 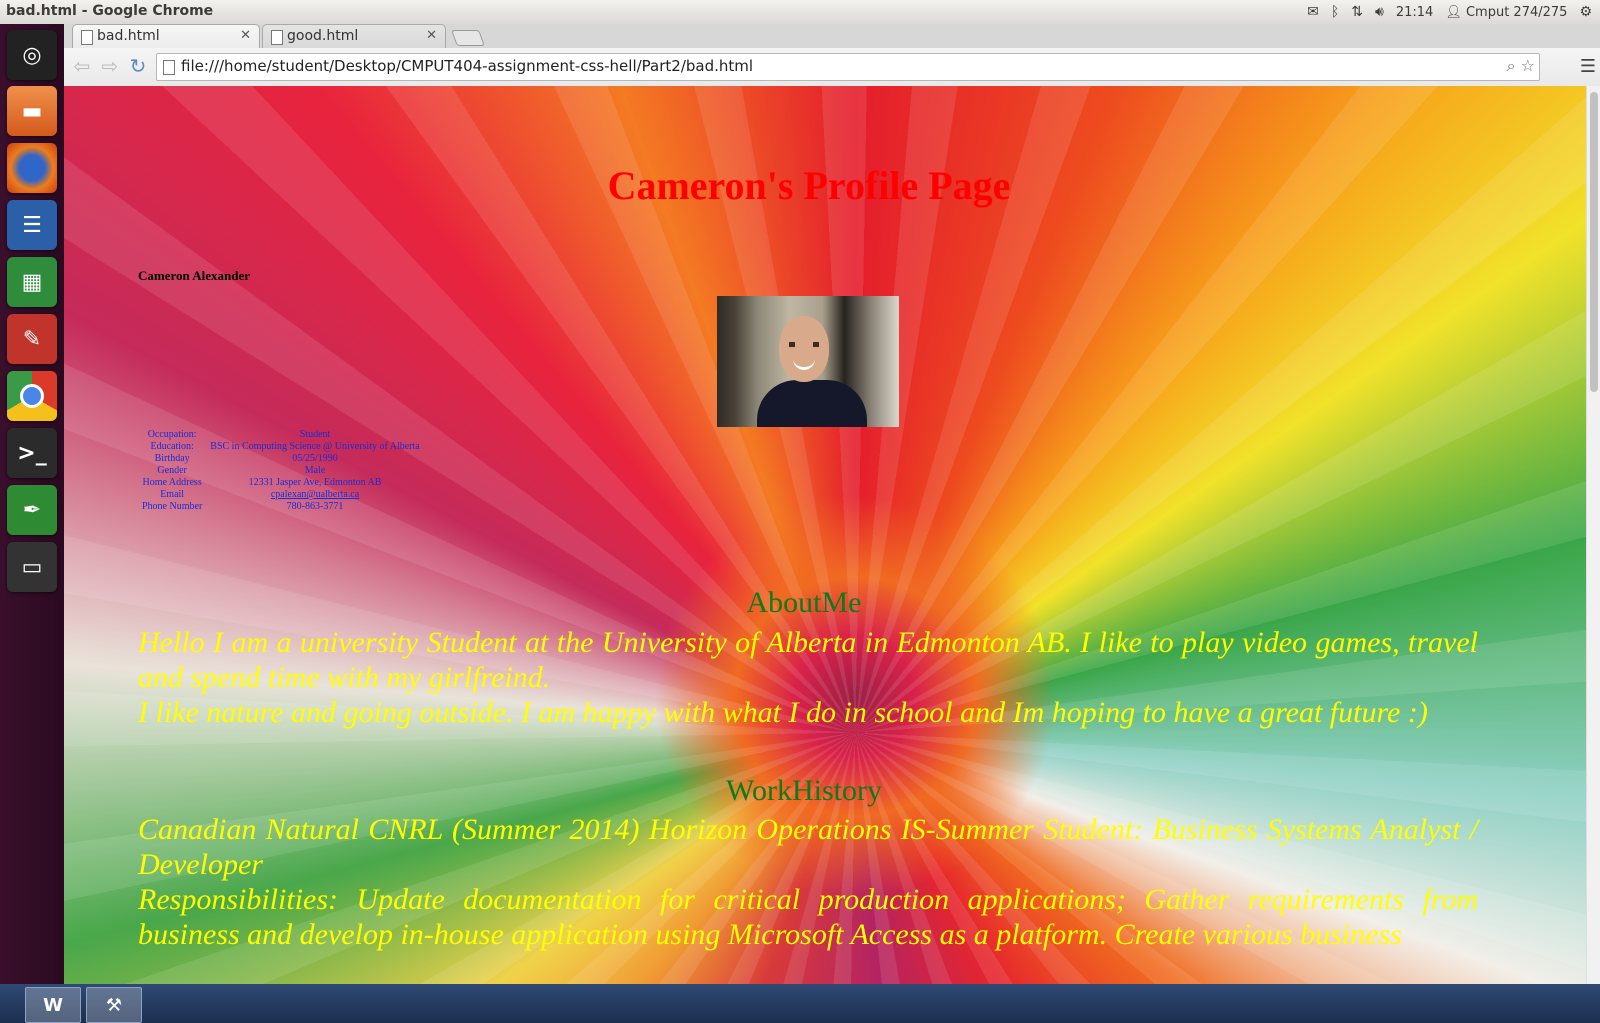 What do you see at coordinates (172, 506) in the screenshot?
I see `info-label: Phone Number` at bounding box center [172, 506].